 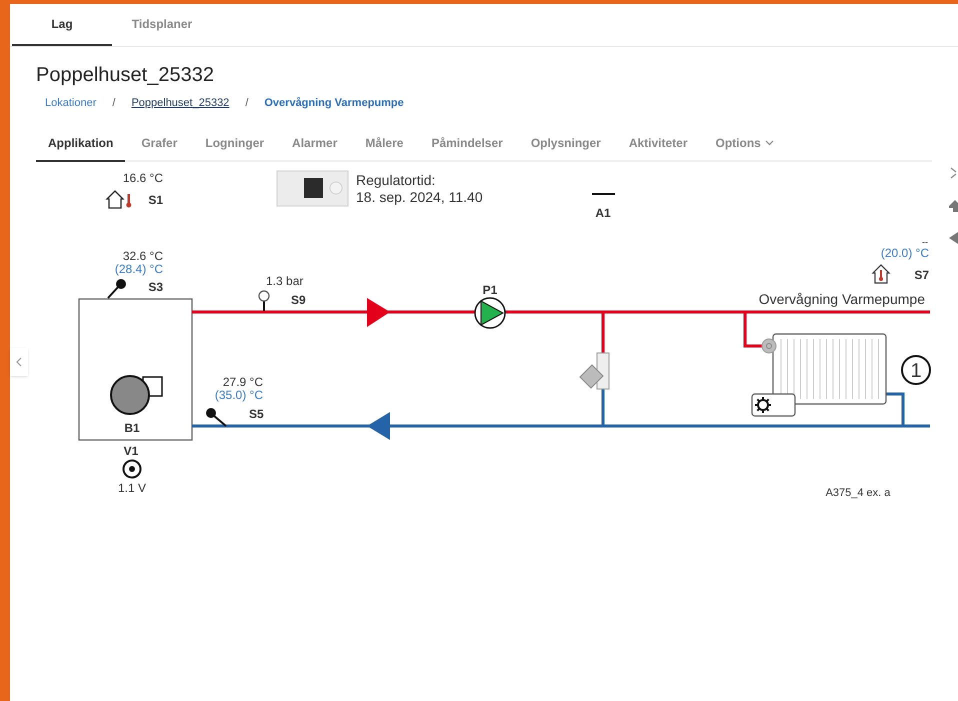 What do you see at coordinates (136, 395) in the screenshot?
I see `burner-icon` at bounding box center [136, 395].